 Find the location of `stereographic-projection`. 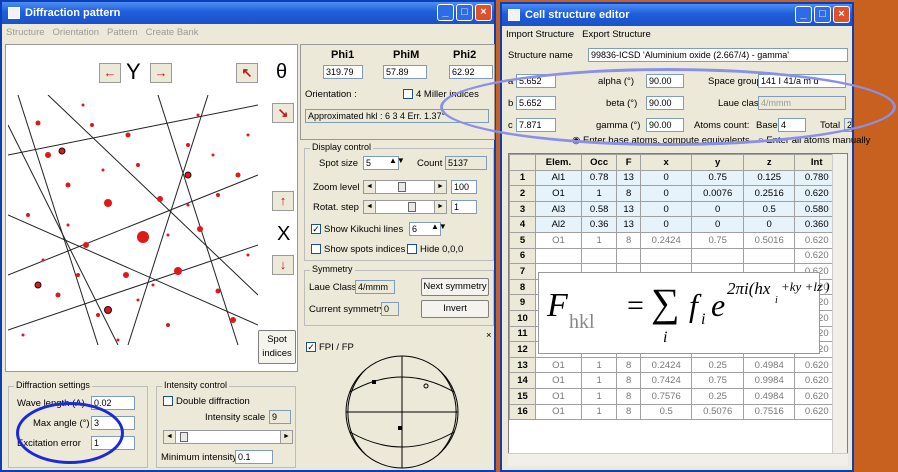

stereographic-projection is located at coordinates (402, 412).